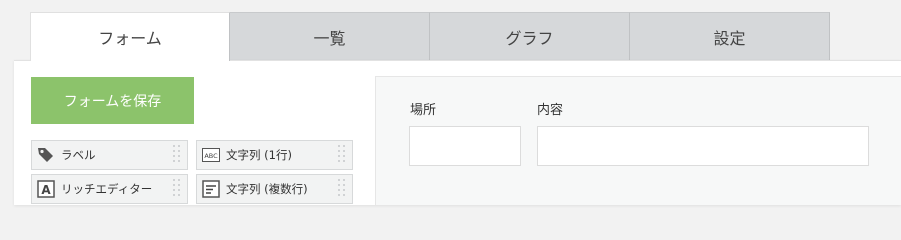  Describe the element at coordinates (211, 189) in the screenshot. I see `multiline-text-icon` at that location.